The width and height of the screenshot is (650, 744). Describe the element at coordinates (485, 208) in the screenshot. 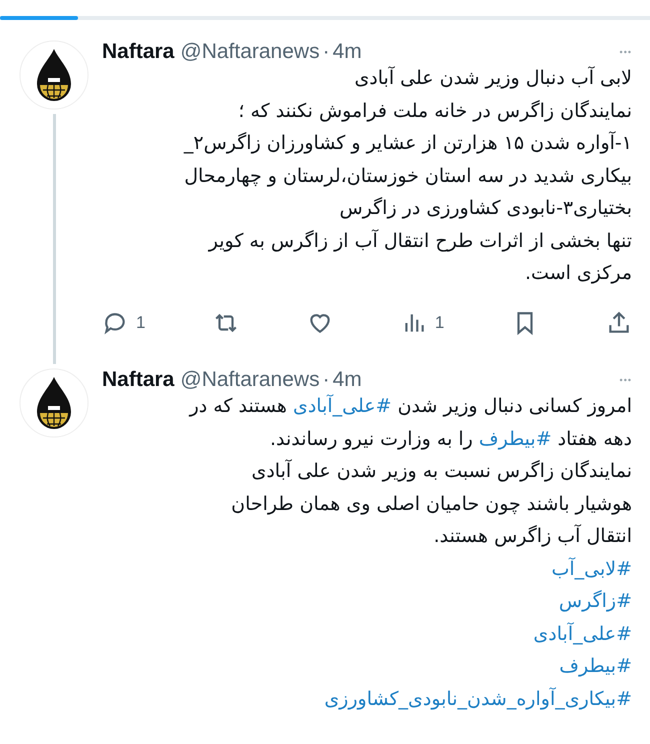

I see `tweet-text-line: بختیاری۳-نابودی کشاورزی در زاگرس` at that location.